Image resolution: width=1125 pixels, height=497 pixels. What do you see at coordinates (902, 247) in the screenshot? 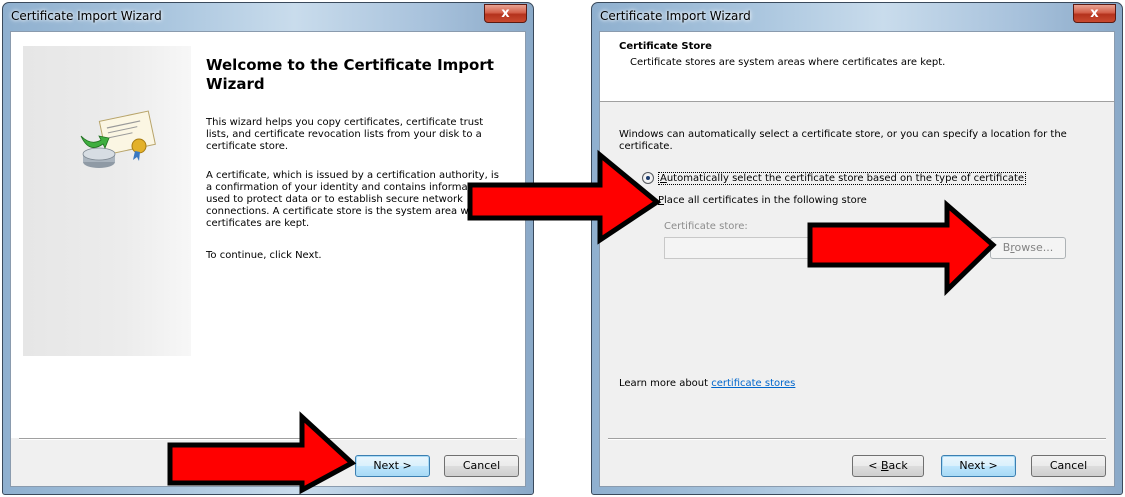
I see `arrow-to-browse-button` at bounding box center [902, 247].